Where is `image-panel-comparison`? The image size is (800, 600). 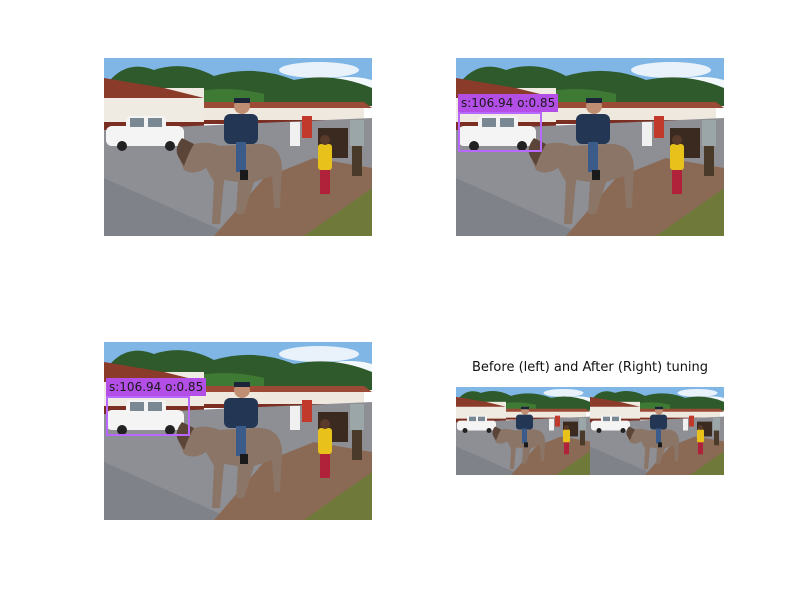 image-panel-comparison is located at coordinates (590, 431).